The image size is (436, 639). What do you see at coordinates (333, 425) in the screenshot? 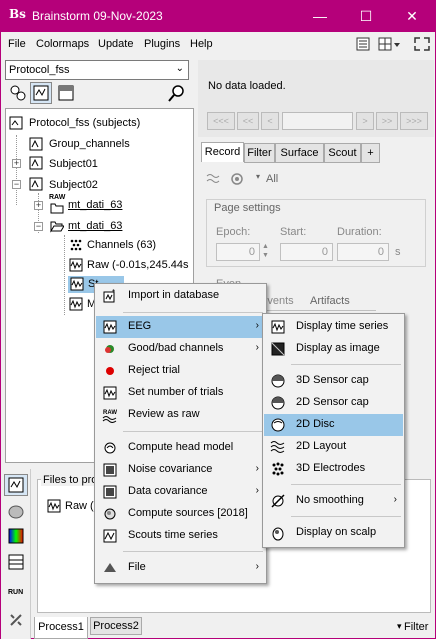
I see `menu-item-2d-disc: 2D Disc` at bounding box center [333, 425].